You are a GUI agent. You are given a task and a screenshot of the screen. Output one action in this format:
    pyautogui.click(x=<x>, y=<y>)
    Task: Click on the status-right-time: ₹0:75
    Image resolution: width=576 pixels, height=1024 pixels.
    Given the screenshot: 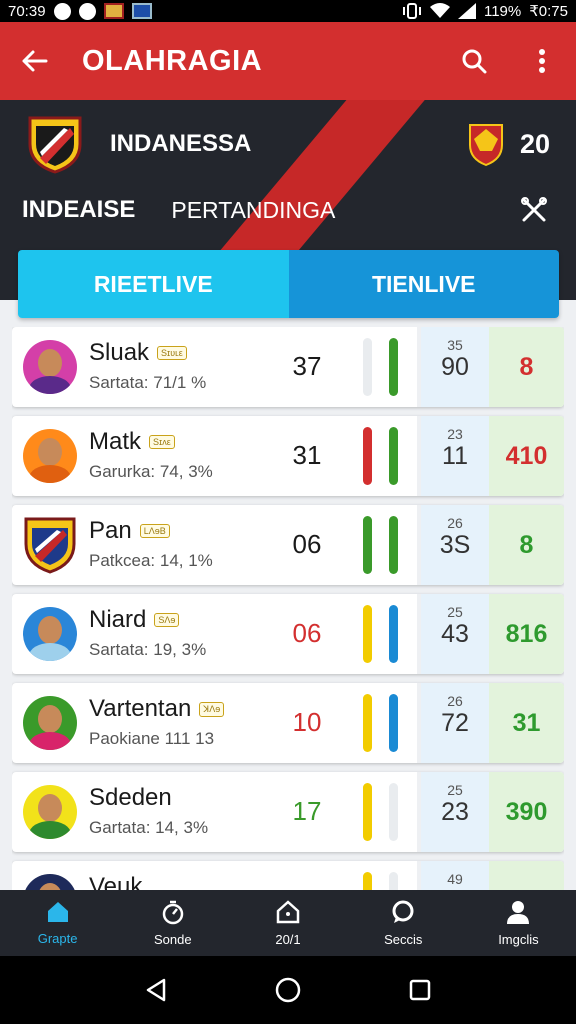 What is the action you would take?
    pyautogui.click(x=548, y=11)
    